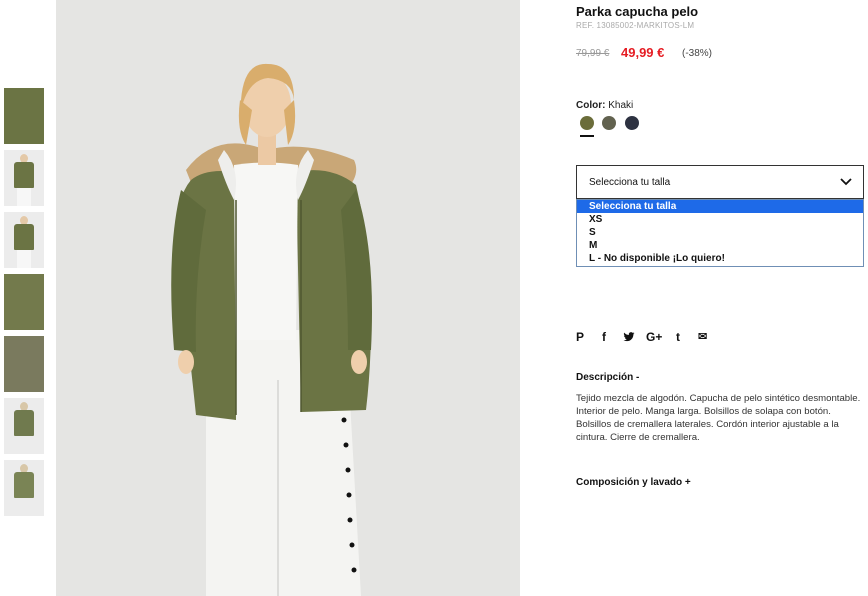 This screenshot has width=868, height=596. What do you see at coordinates (678, 337) in the screenshot?
I see `tumblr-icon: t` at bounding box center [678, 337].